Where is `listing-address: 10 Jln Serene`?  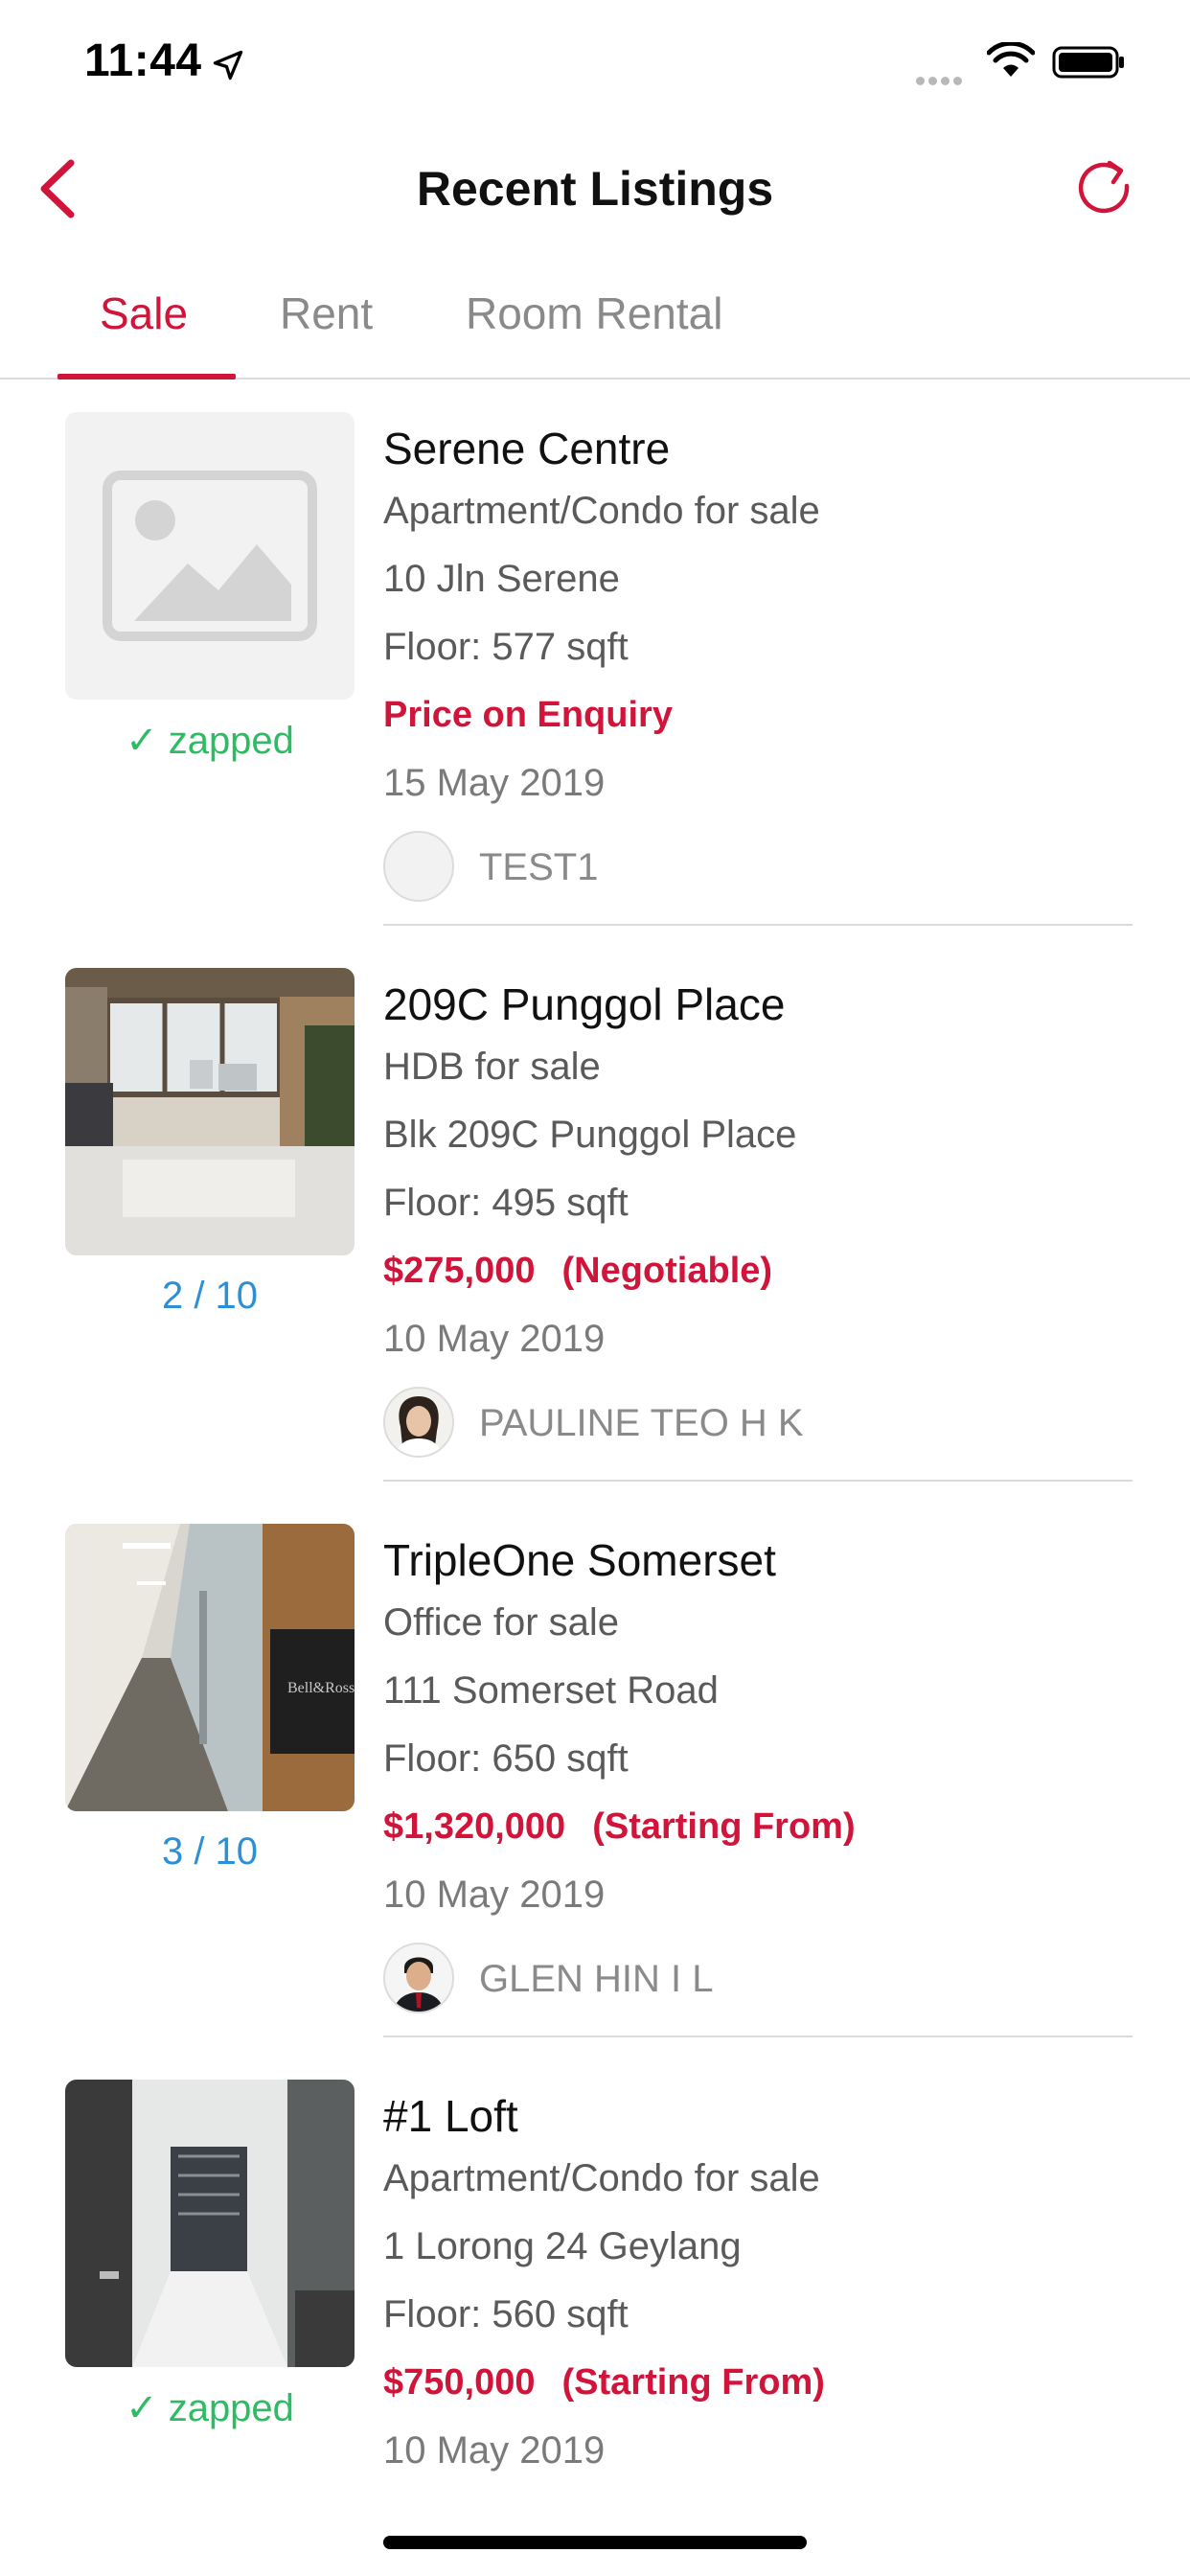 listing-address: 10 Jln Serene is located at coordinates (501, 579).